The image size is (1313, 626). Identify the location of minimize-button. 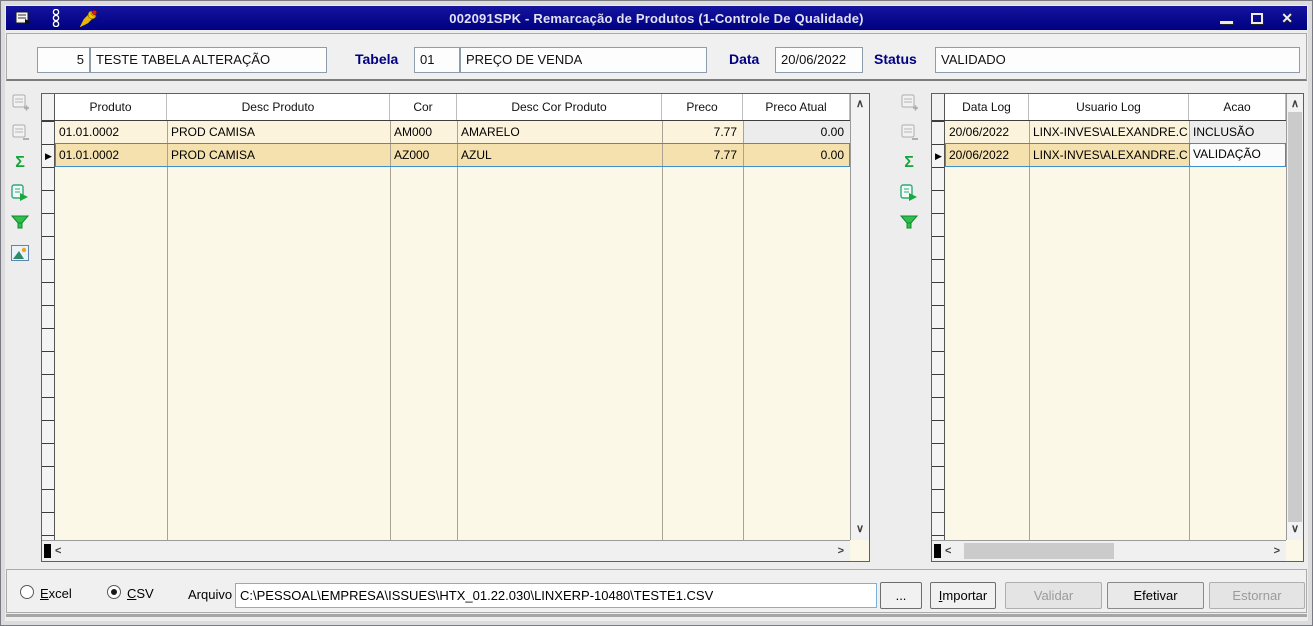
(1227, 18).